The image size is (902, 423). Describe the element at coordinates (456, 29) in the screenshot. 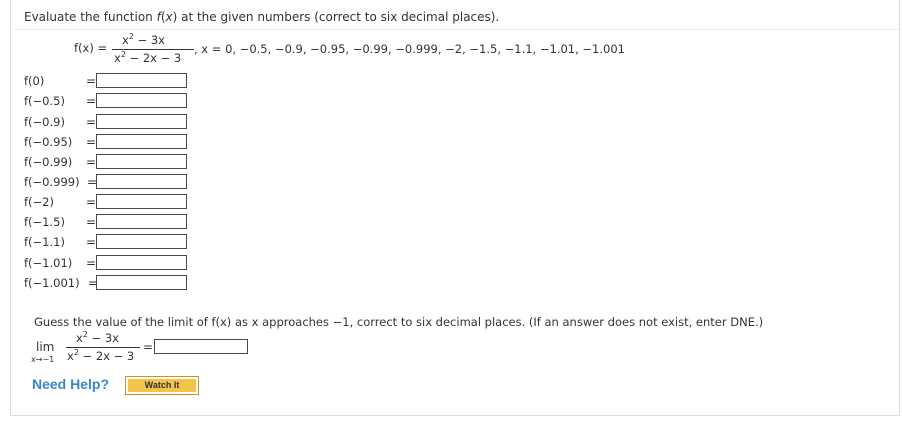

I see `divider` at that location.